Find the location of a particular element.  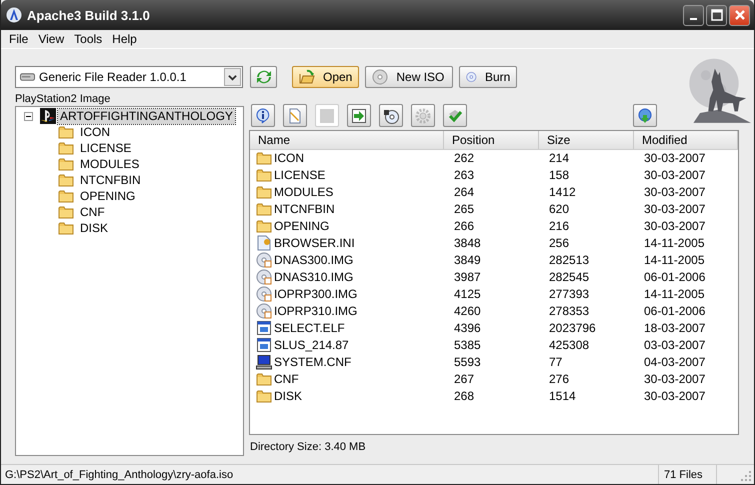

file-name: DNAS310.IMG is located at coordinates (314, 277).